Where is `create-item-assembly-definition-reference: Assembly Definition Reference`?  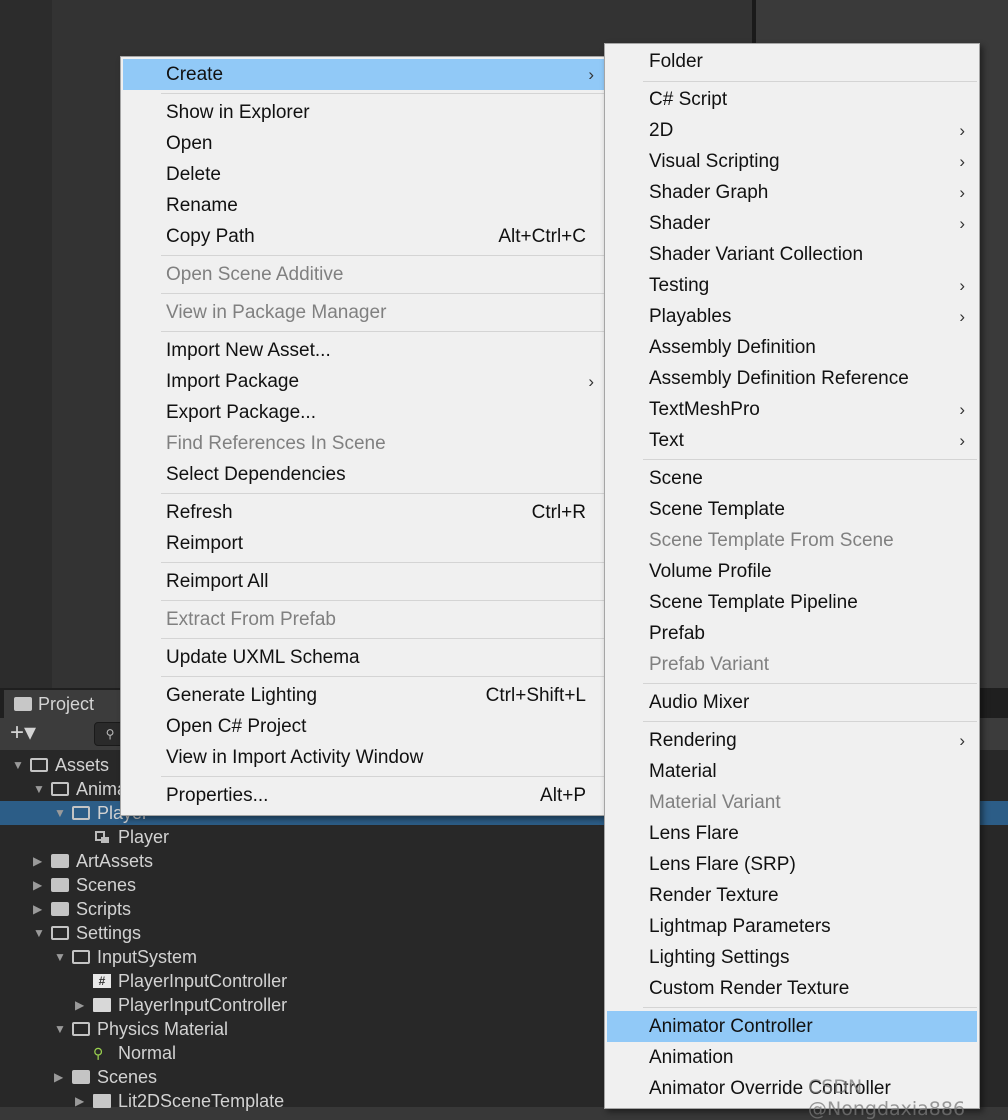 create-item-assembly-definition-reference: Assembly Definition Reference is located at coordinates (792, 378).